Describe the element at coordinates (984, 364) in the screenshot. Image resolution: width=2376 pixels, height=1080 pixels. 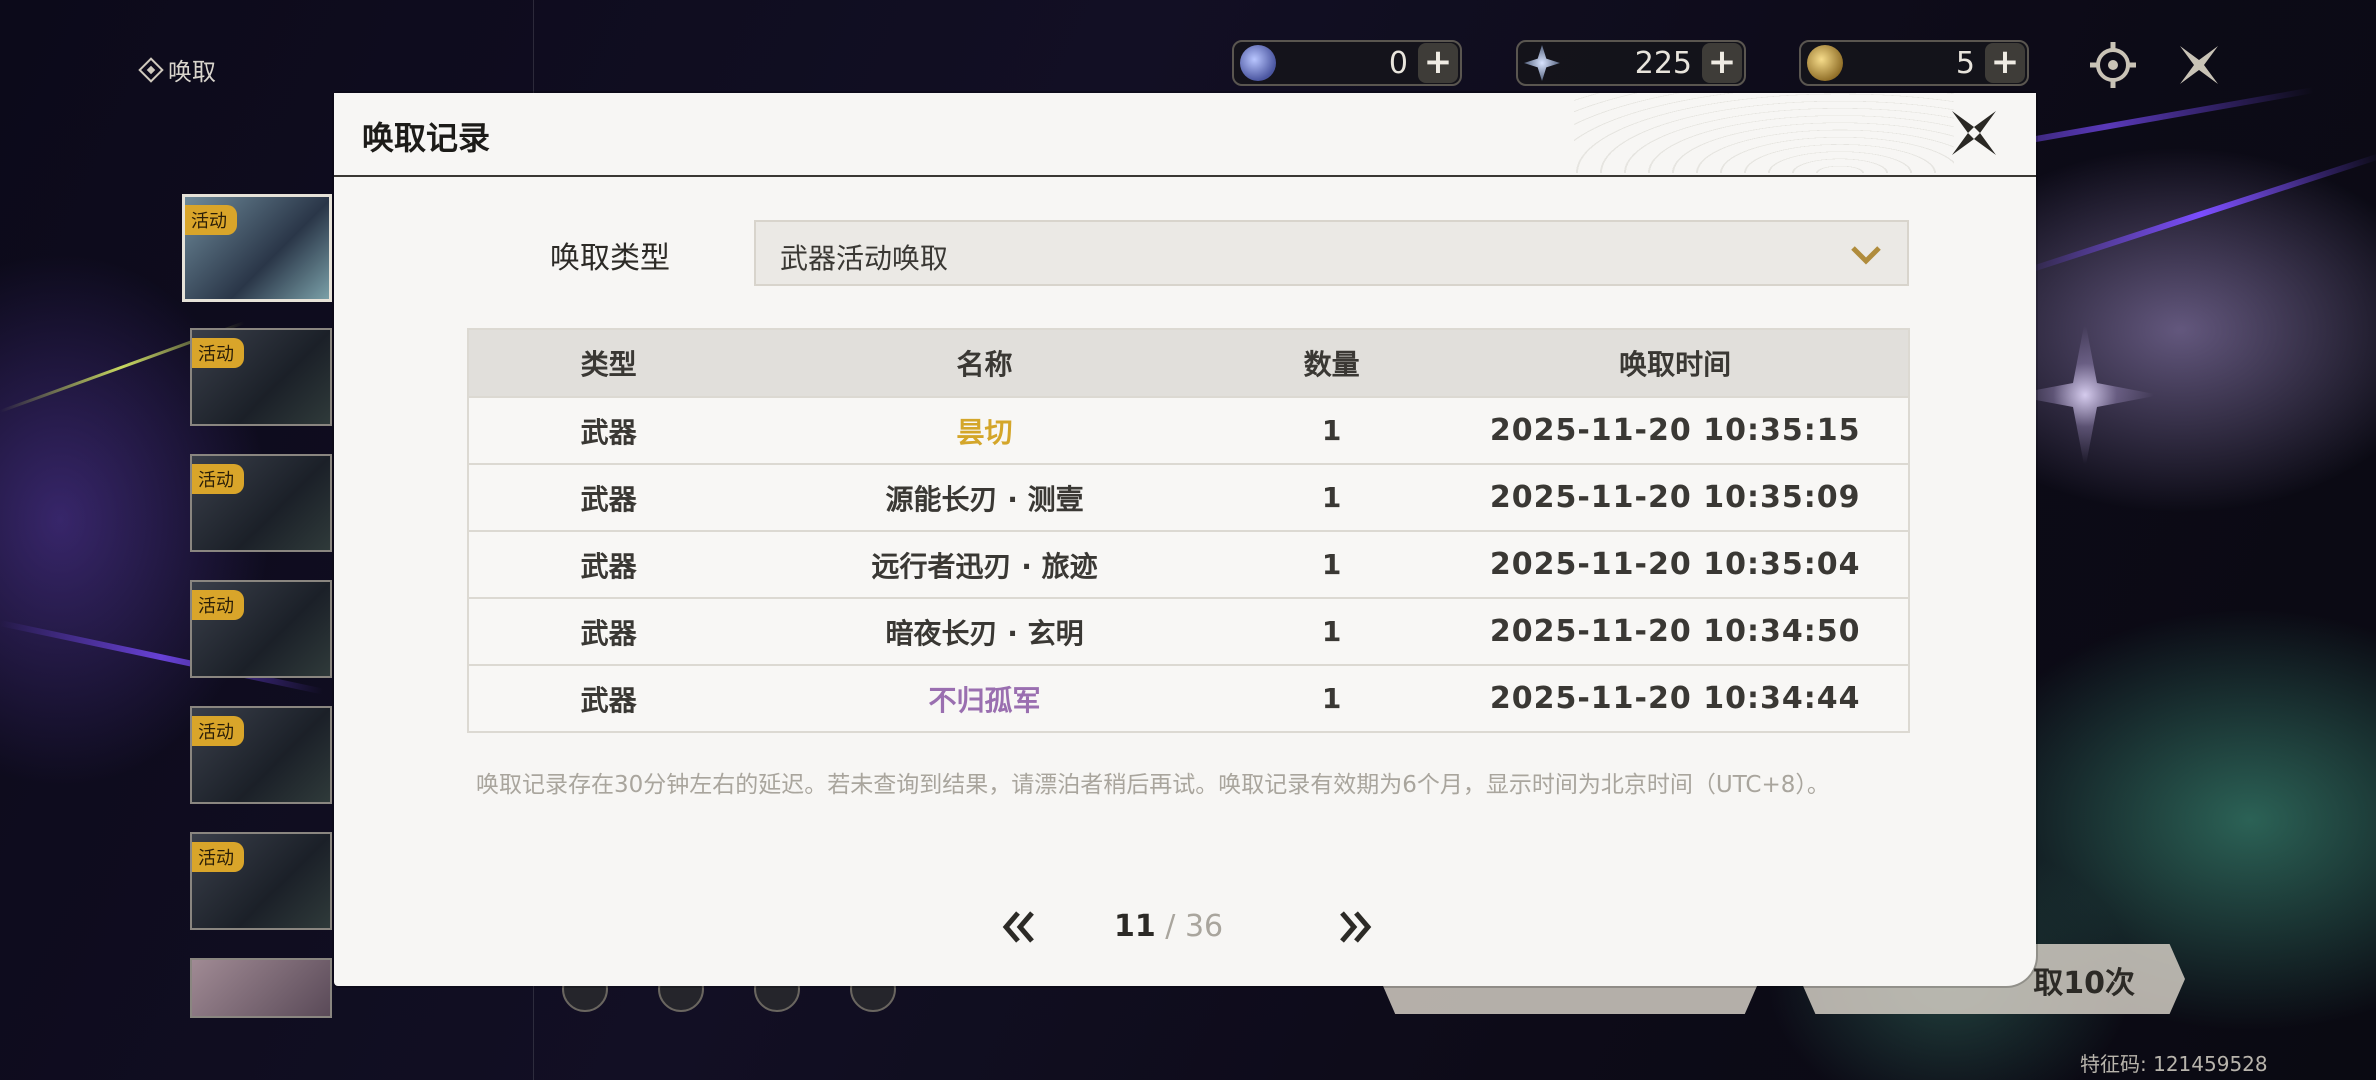
I see `column-header-name: 名称` at that location.